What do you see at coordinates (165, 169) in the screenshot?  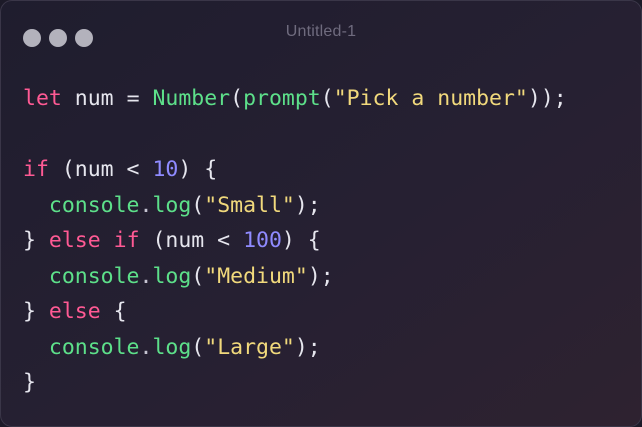 I see `code-token: 10` at bounding box center [165, 169].